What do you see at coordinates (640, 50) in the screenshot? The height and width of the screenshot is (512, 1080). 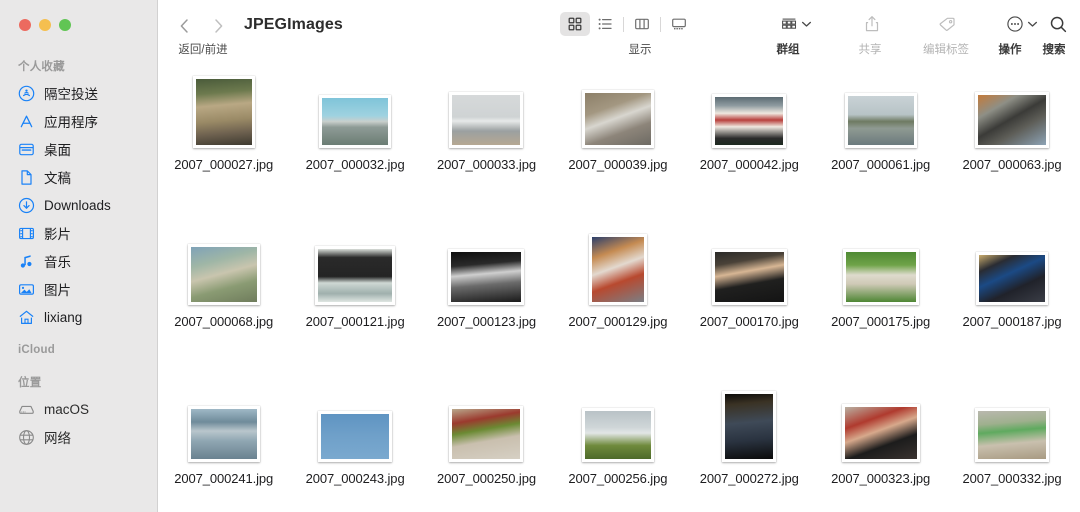 I see `view-caption: 显示` at bounding box center [640, 50].